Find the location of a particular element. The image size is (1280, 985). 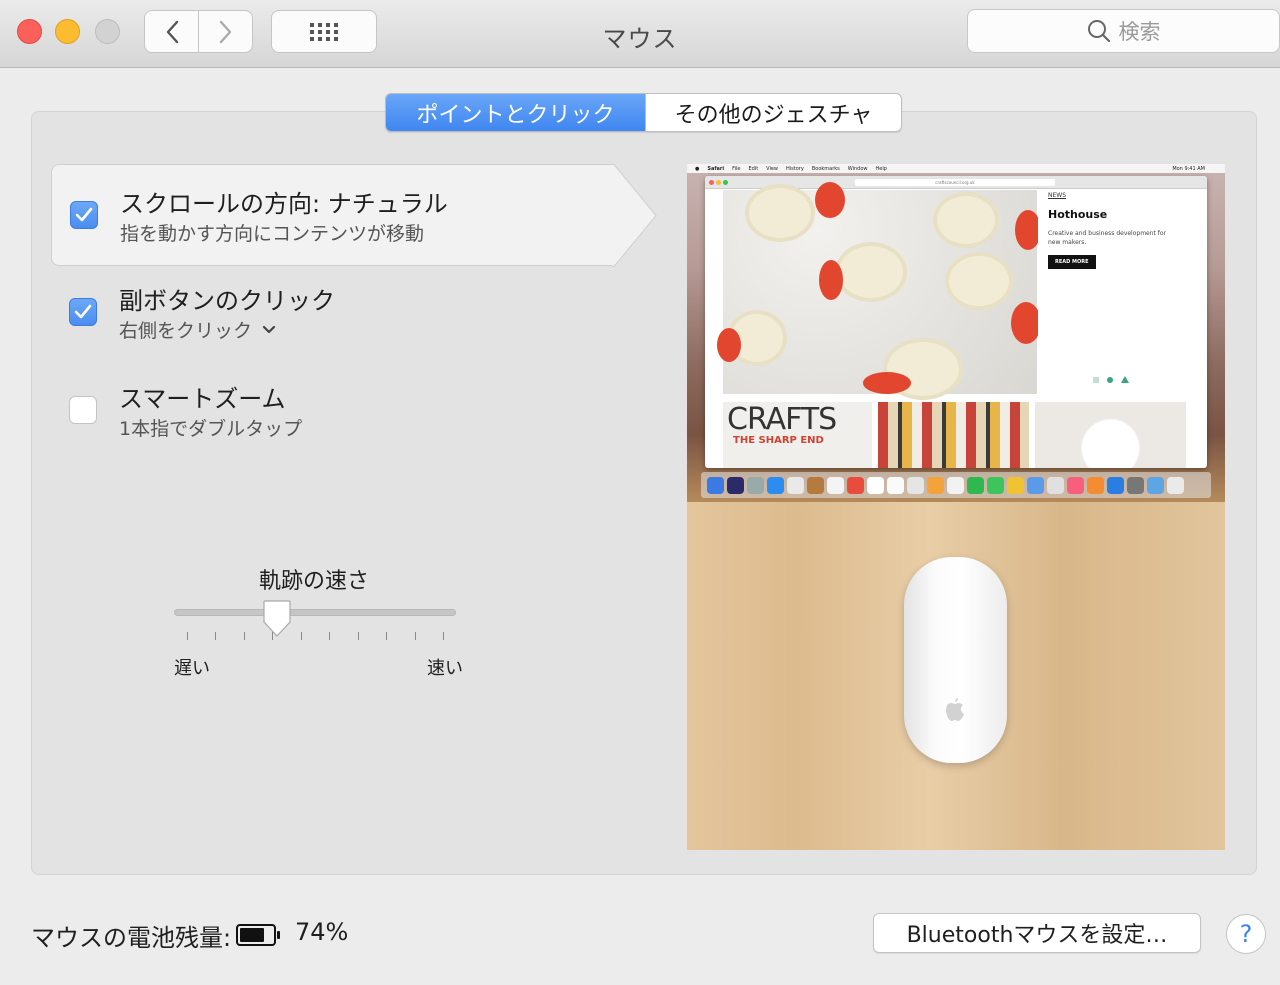

shelf-thumbnail is located at coordinates (954, 435).